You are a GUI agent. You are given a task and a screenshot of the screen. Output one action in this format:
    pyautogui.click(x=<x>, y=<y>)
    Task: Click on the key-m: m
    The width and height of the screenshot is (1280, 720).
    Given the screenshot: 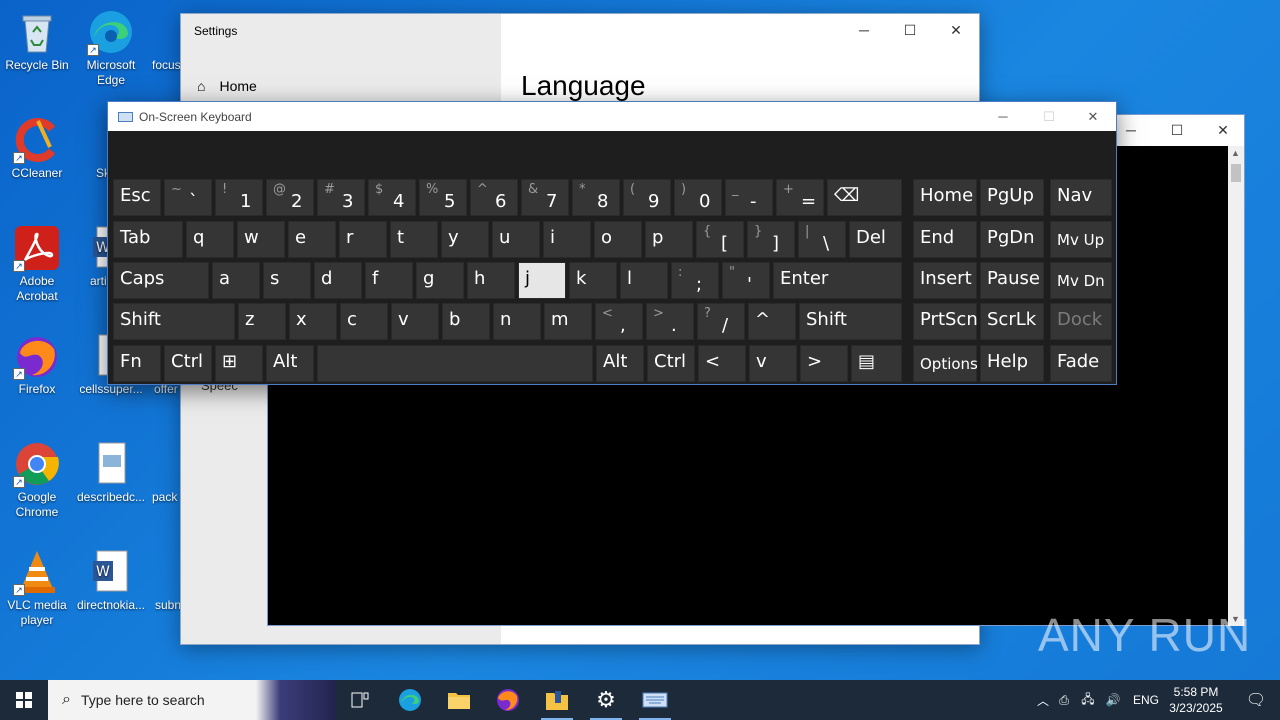 What is the action you would take?
    pyautogui.click(x=568, y=321)
    